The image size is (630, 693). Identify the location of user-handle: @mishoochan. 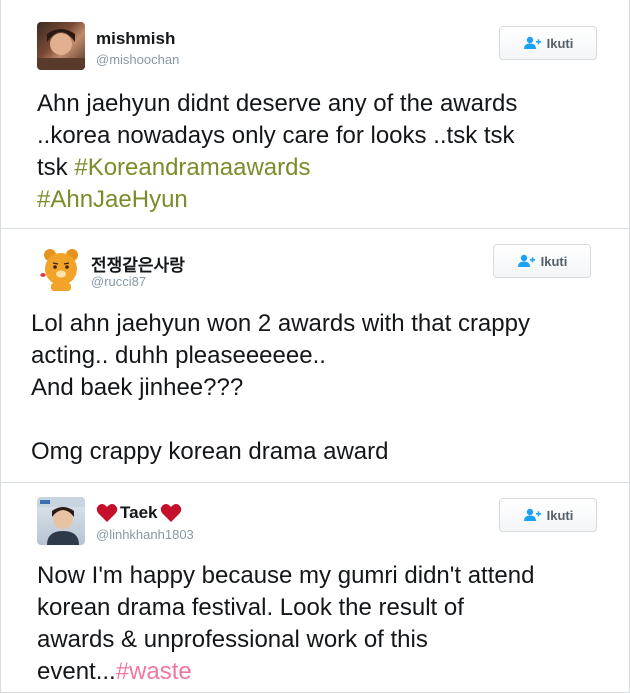
(137, 59).